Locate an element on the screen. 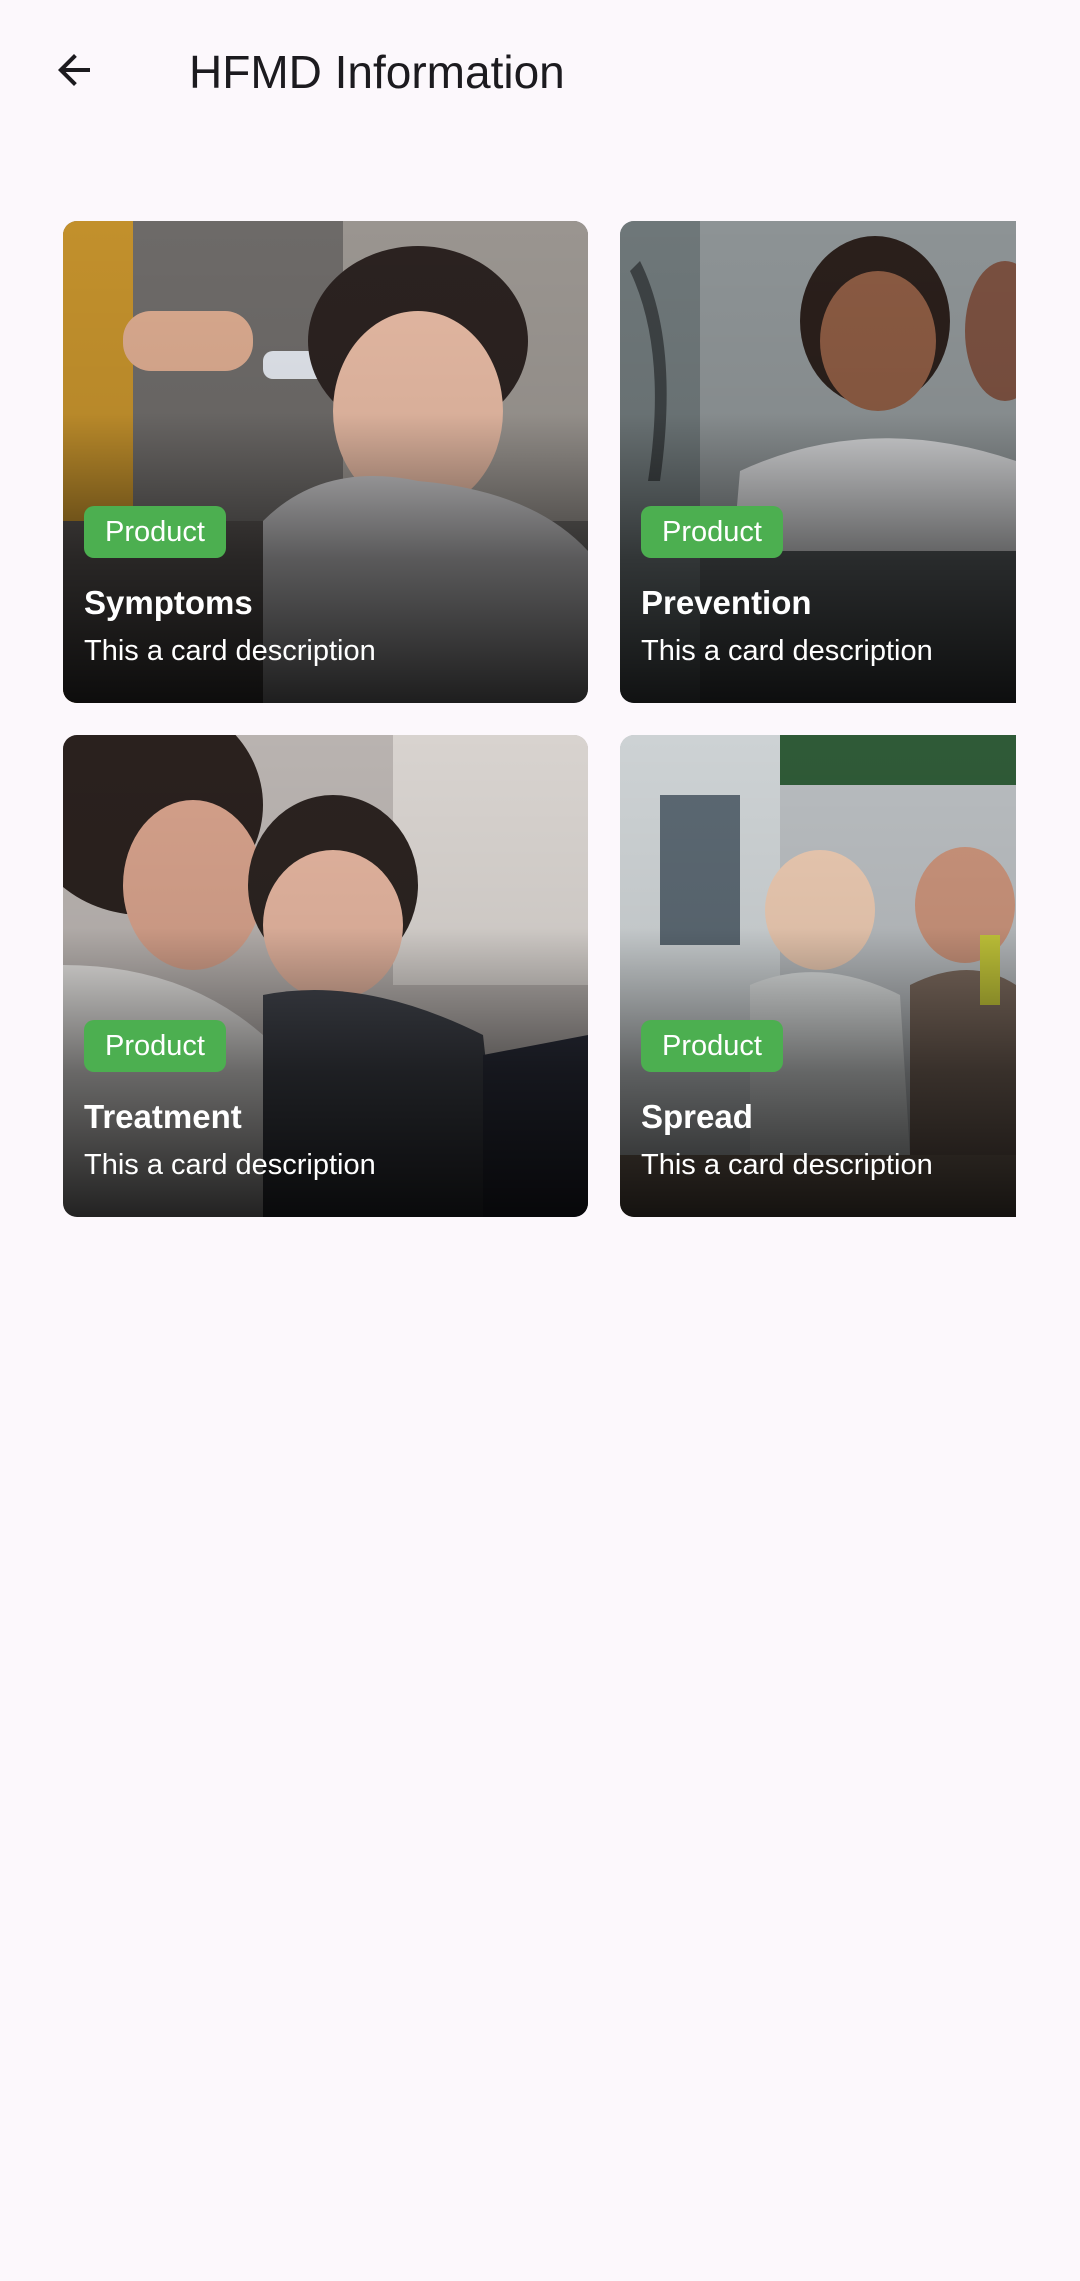  card-title: Treatment is located at coordinates (163, 1116).